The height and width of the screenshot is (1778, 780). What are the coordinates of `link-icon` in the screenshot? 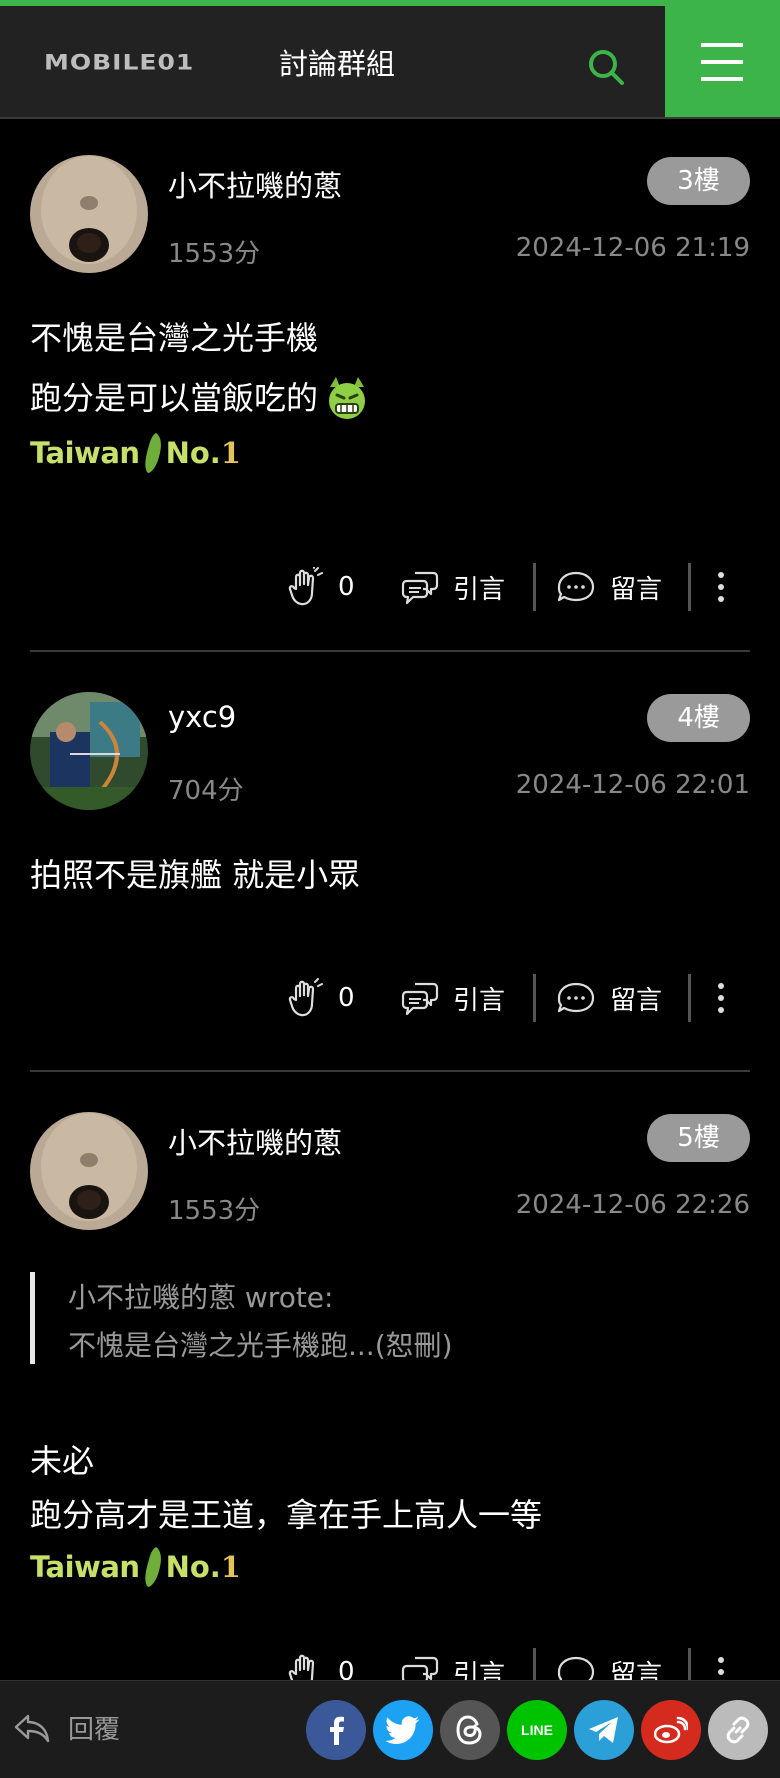 It's located at (738, 1730).